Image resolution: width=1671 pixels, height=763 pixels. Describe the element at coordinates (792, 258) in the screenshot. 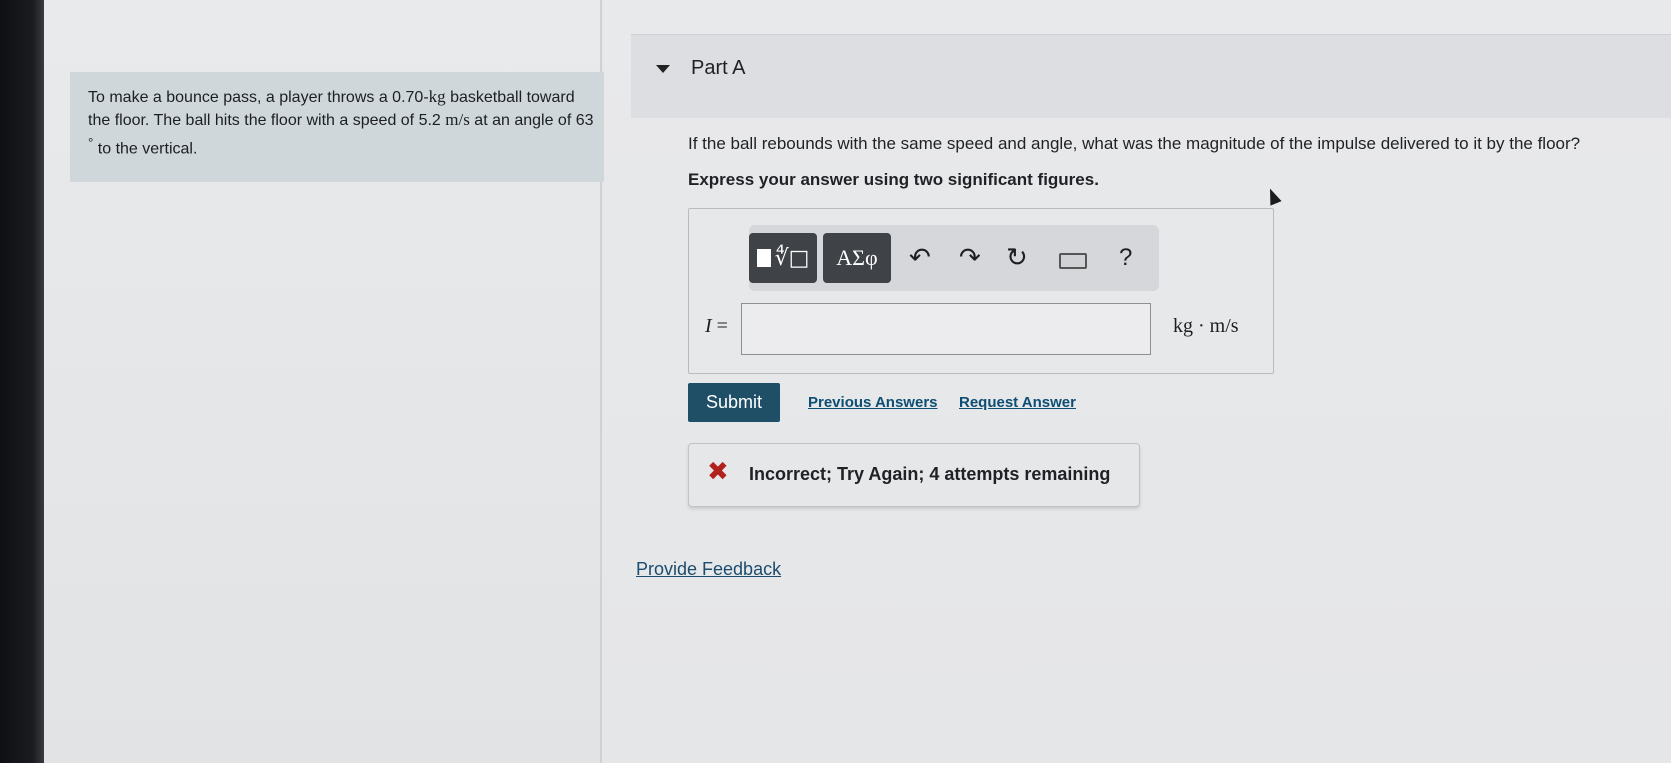

I see `radical-icon: ∜□` at that location.